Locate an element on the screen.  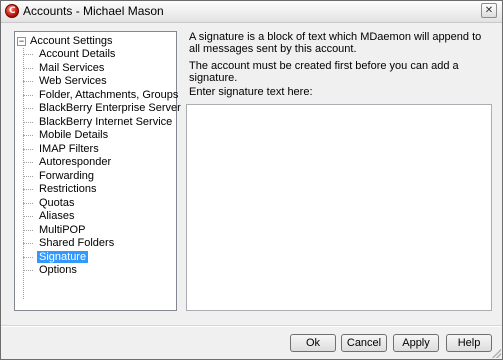
apply-button: Apply is located at coordinates (416, 343).